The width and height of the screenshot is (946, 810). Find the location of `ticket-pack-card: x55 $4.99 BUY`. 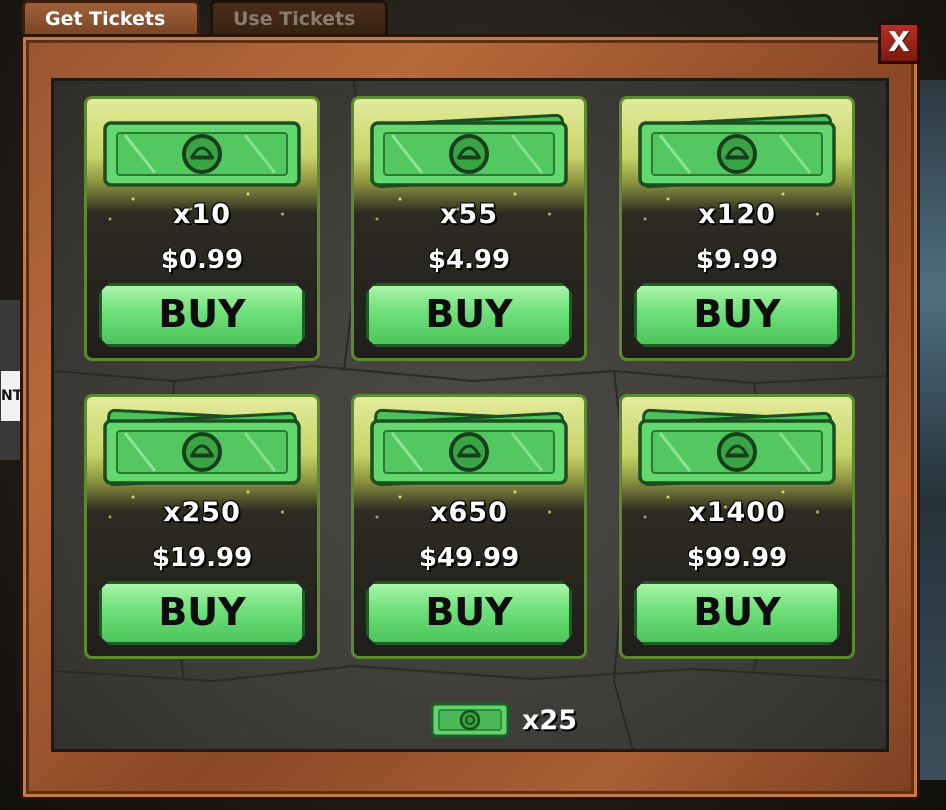

ticket-pack-card: x55 $4.99 BUY is located at coordinates (469, 228).